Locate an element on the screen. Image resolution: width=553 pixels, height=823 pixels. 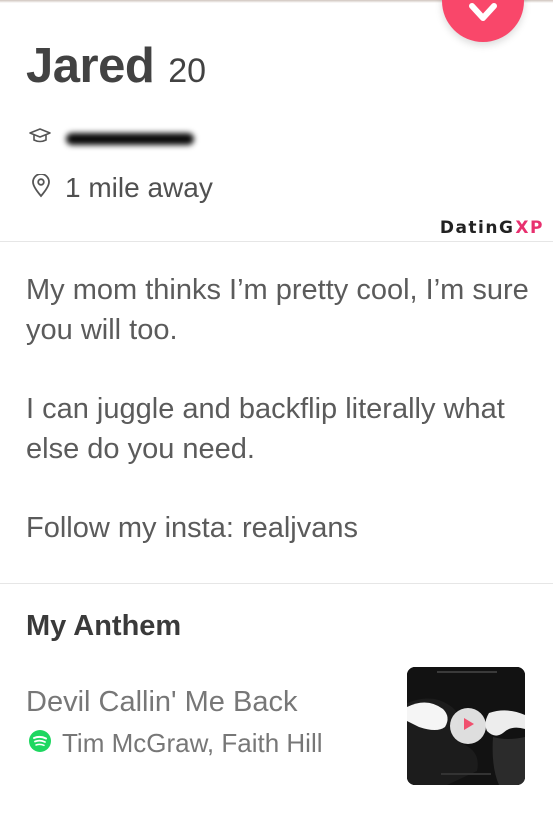
song-title: Devil Callin' Me Back is located at coordinates (162, 702).